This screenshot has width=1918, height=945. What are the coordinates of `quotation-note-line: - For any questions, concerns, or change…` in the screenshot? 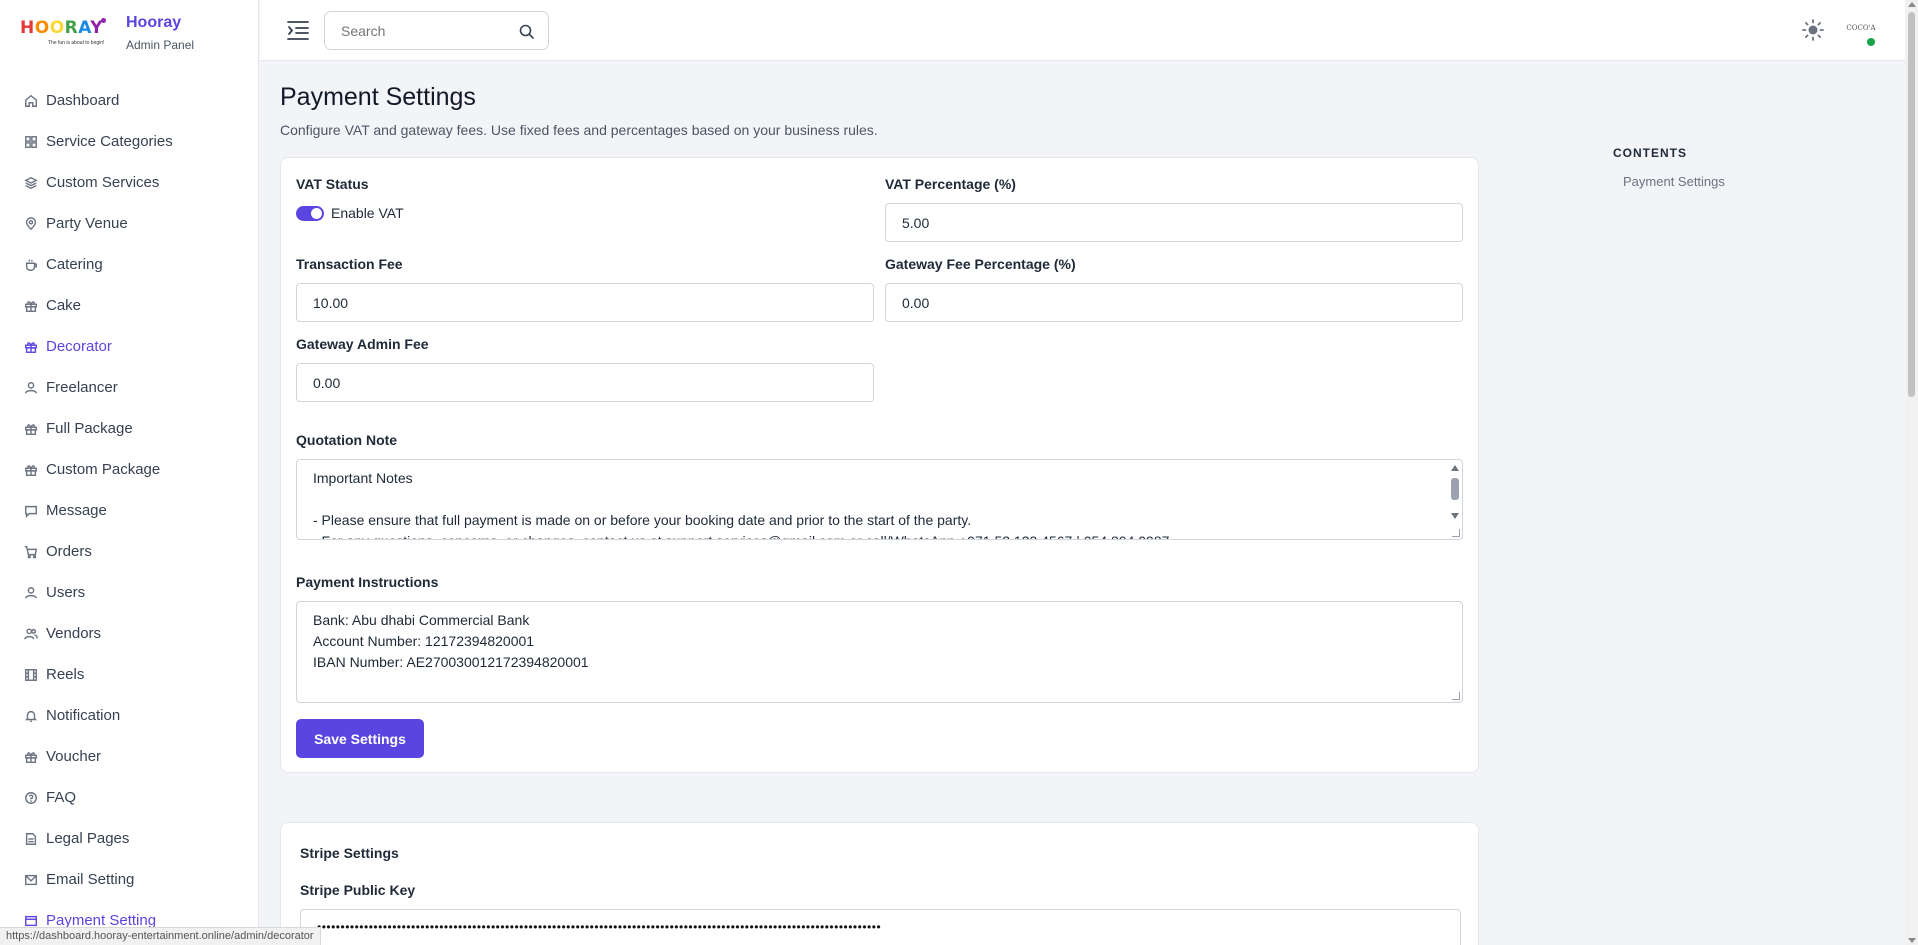 It's located at (879, 535).